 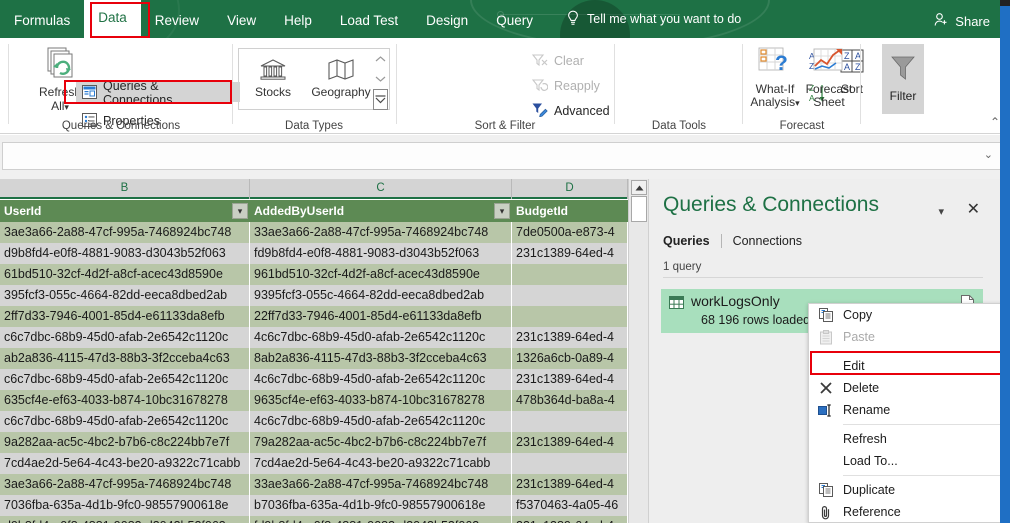 I want to click on ribbon-tab-help: Help, so click(x=298, y=21).